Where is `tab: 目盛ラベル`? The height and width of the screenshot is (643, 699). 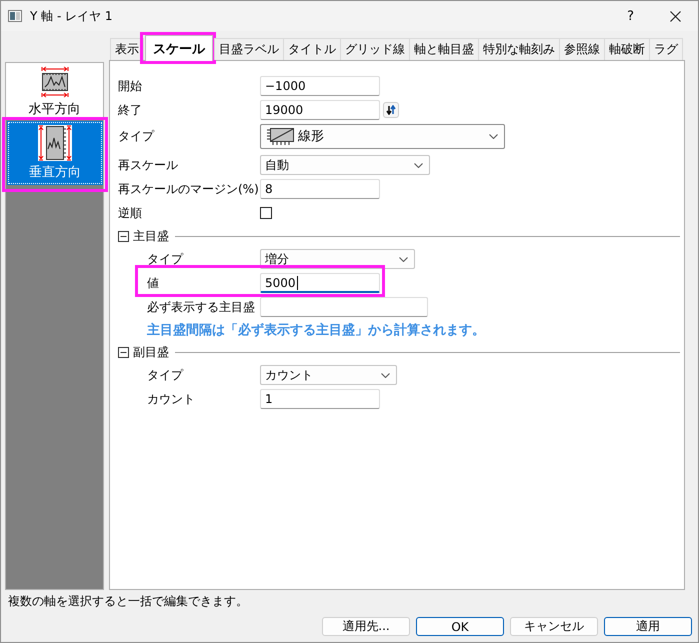
tab: 目盛ラベル is located at coordinates (249, 49).